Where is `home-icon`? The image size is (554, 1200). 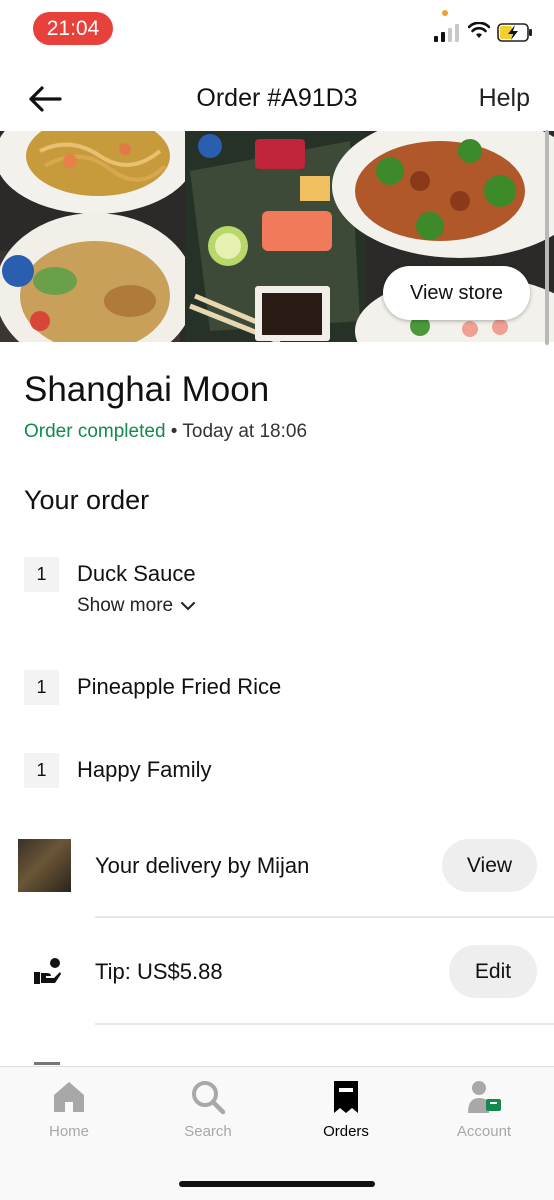
home-icon is located at coordinates (69, 1097).